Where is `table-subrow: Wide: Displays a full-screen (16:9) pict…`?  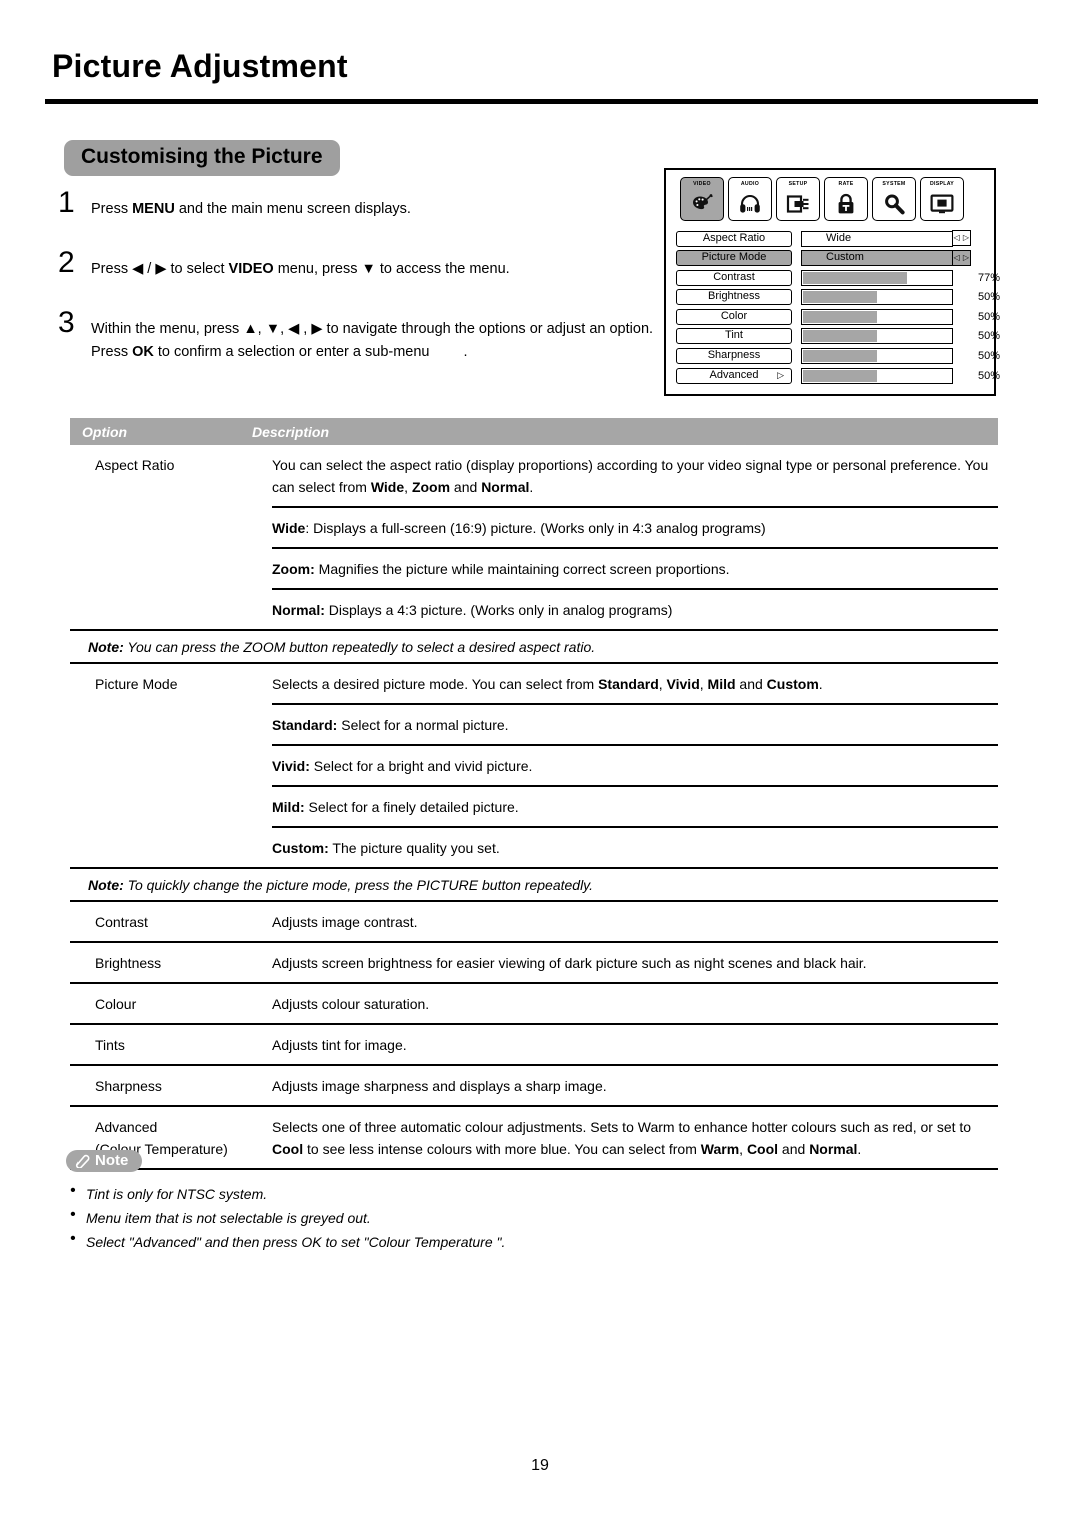 table-subrow: Wide: Displays a full-screen (16:9) pict… is located at coordinates (534, 526).